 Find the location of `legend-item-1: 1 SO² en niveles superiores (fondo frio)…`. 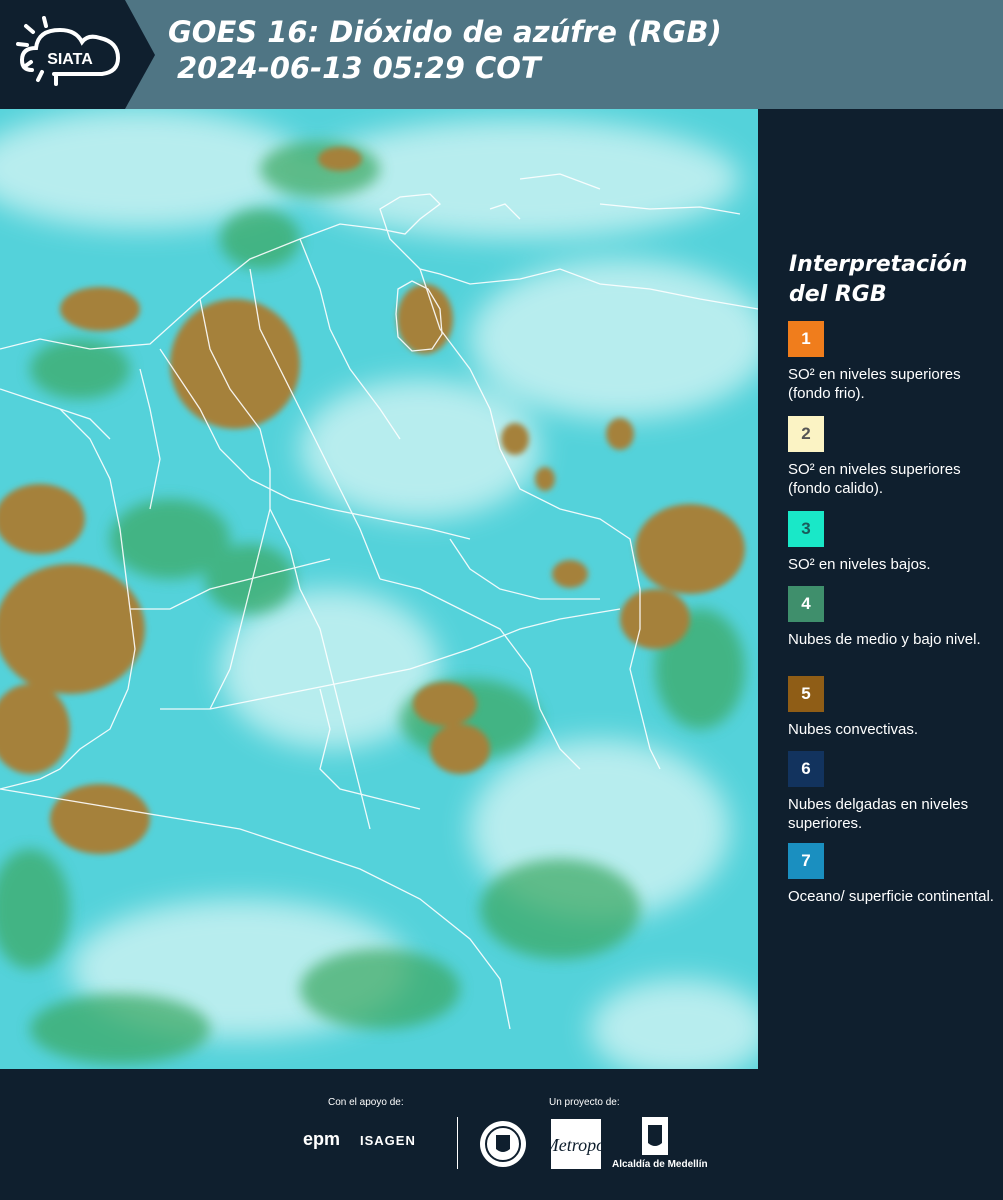

legend-item-1: 1 SO² en niveles superiores (fondo frio)… is located at coordinates (893, 362).